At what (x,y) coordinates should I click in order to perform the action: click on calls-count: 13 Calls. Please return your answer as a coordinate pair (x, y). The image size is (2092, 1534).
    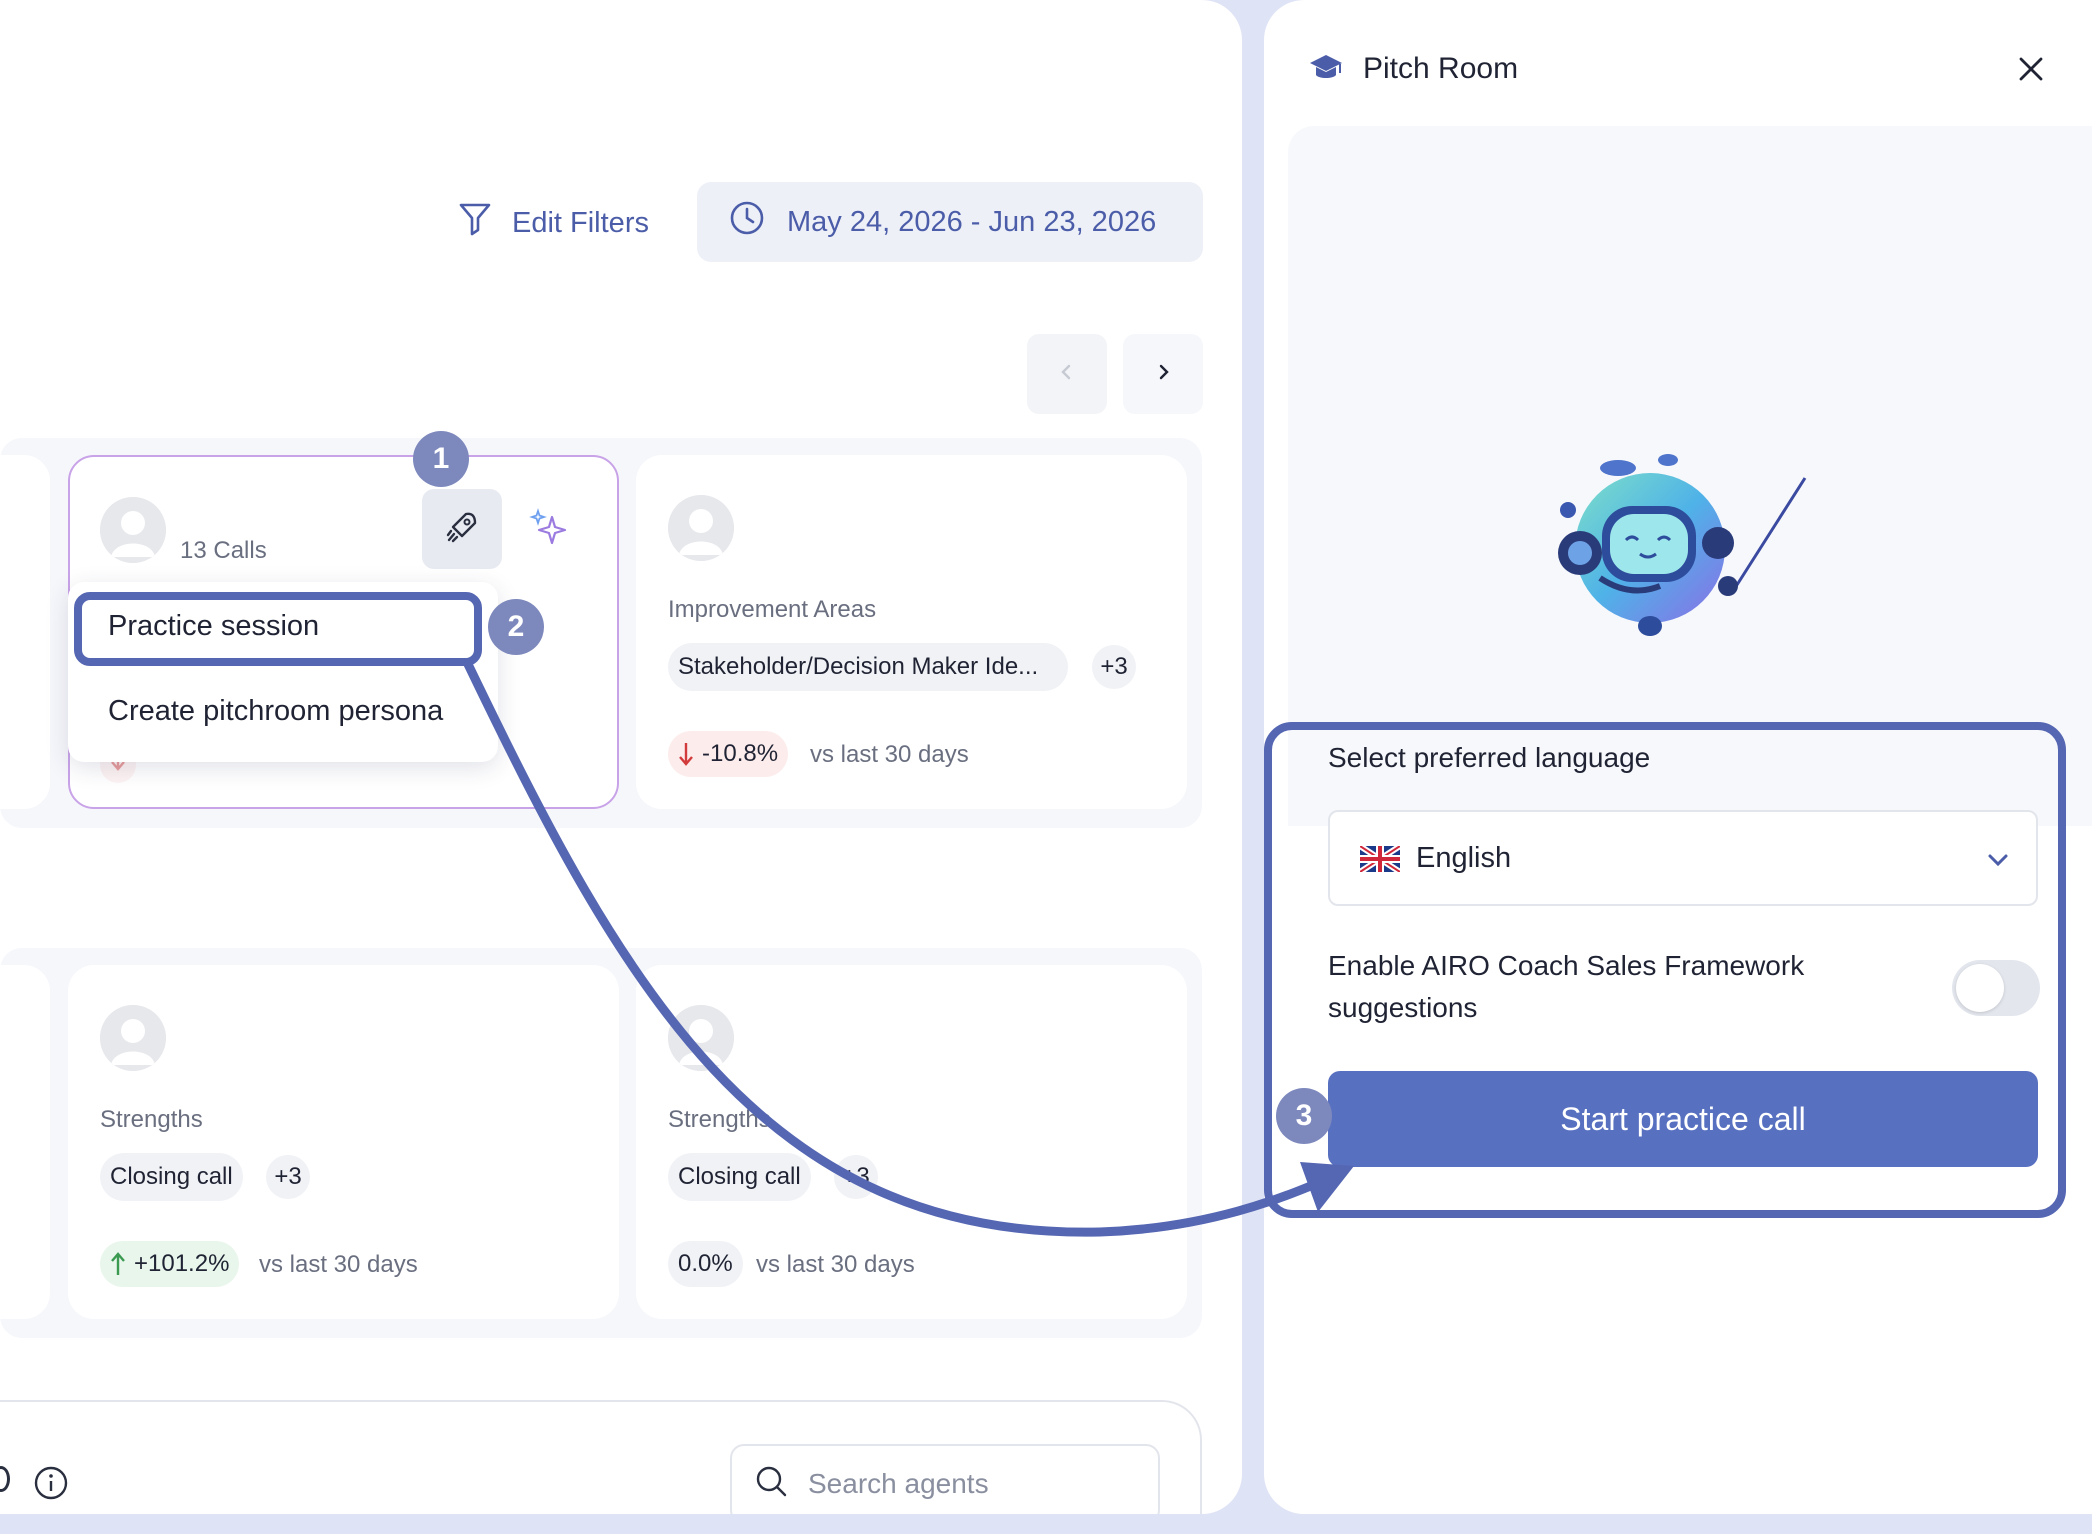
    Looking at the image, I should click on (223, 550).